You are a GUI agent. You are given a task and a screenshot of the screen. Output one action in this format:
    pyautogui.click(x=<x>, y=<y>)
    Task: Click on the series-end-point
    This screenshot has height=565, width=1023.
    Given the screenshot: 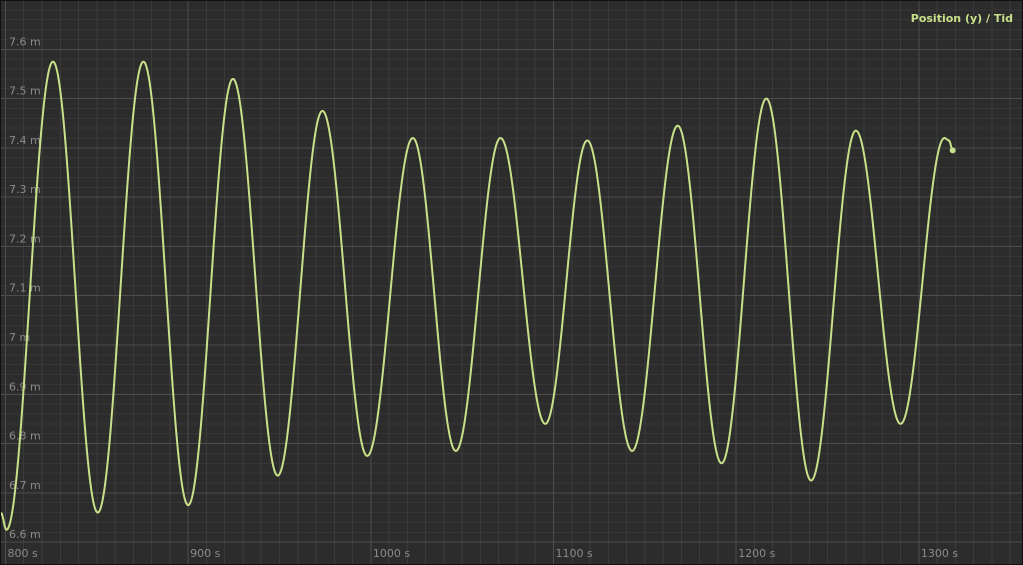 What is the action you would take?
    pyautogui.click(x=952, y=150)
    